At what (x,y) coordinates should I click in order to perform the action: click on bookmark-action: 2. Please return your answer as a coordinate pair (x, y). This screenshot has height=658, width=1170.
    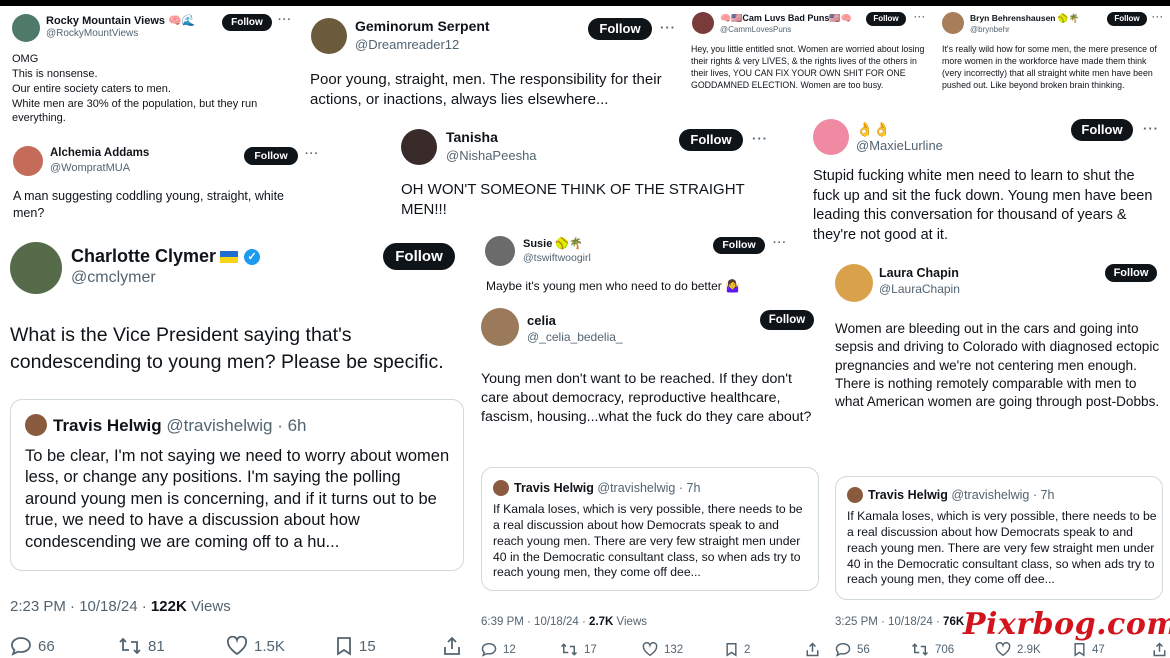
    Looking at the image, I should click on (737, 649).